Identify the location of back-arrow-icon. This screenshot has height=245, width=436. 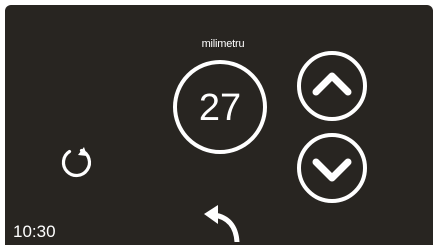
(222, 223).